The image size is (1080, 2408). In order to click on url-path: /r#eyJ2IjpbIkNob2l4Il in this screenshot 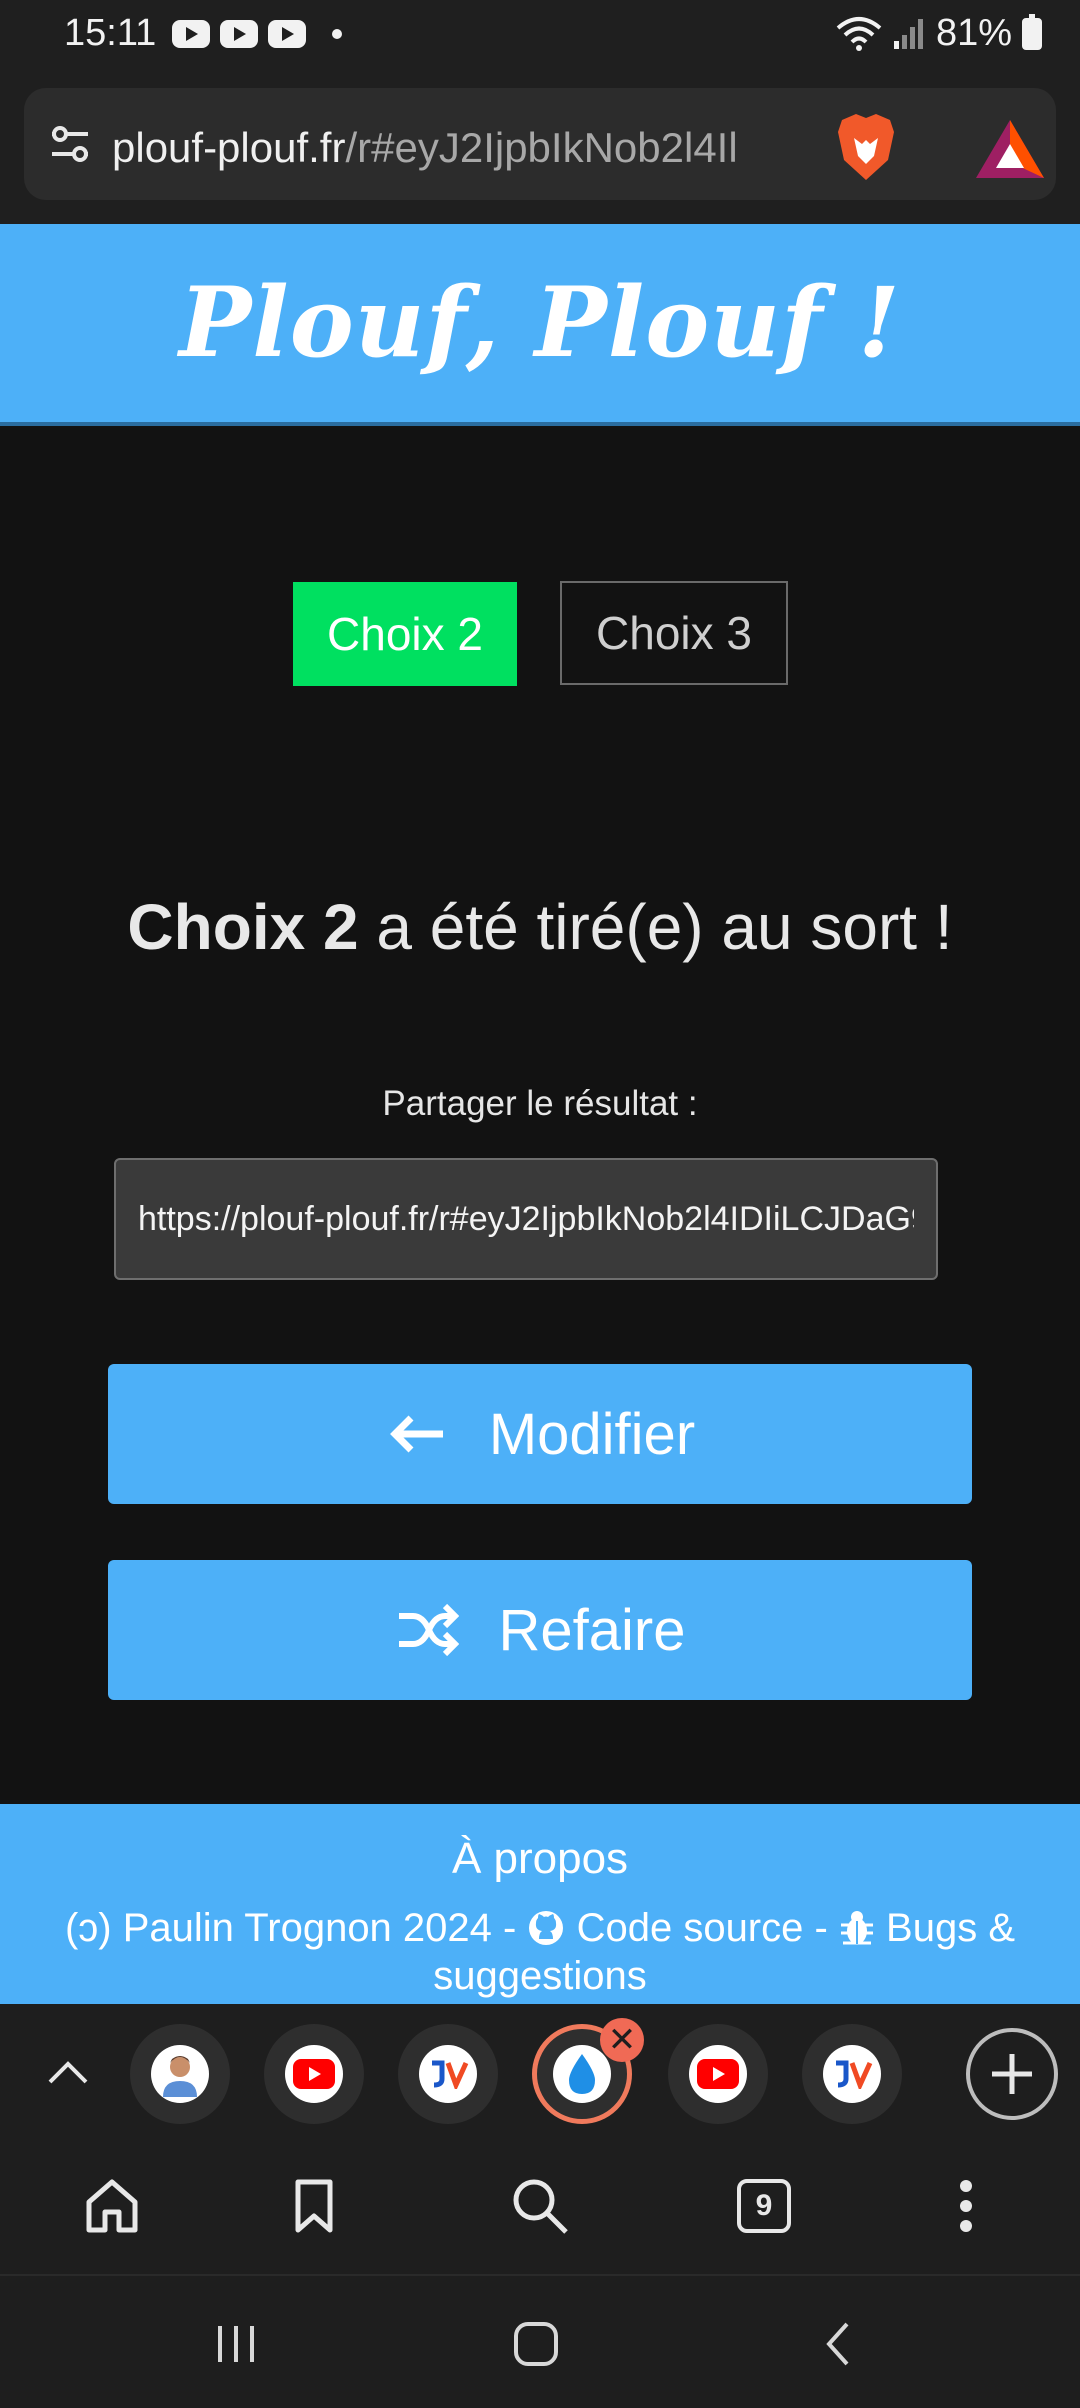, I will do `click(541, 147)`.